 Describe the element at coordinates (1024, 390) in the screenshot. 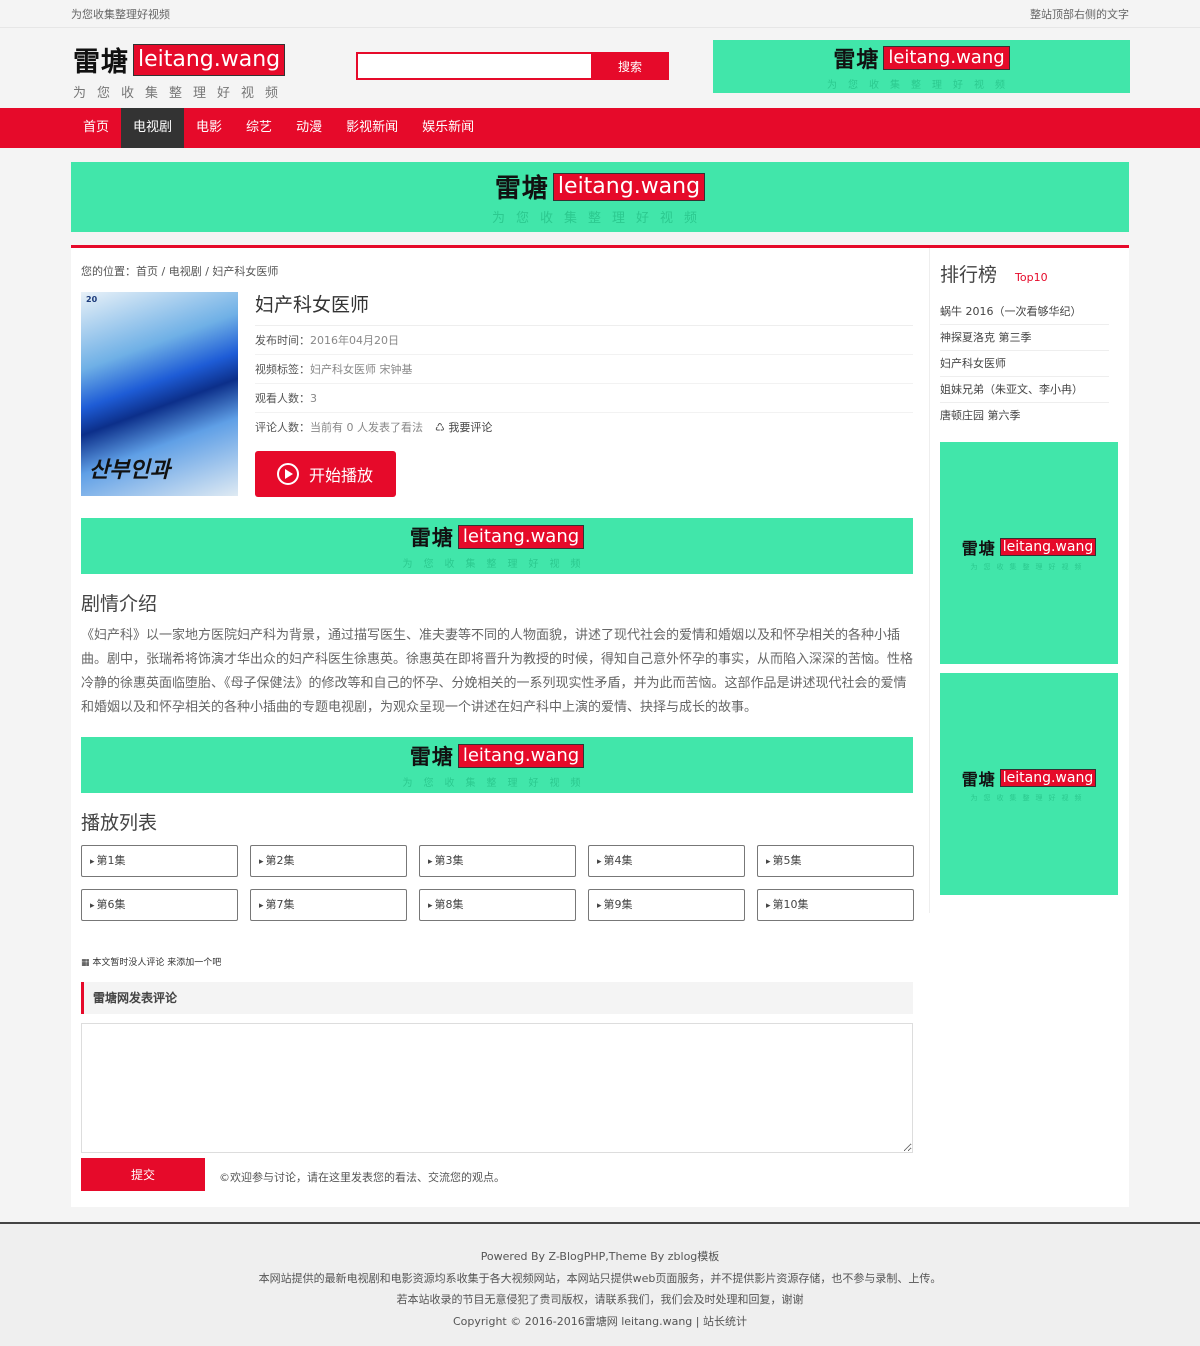

I see `ranking-item: 姐妹兄弟（朱亚文、李小冉）` at that location.